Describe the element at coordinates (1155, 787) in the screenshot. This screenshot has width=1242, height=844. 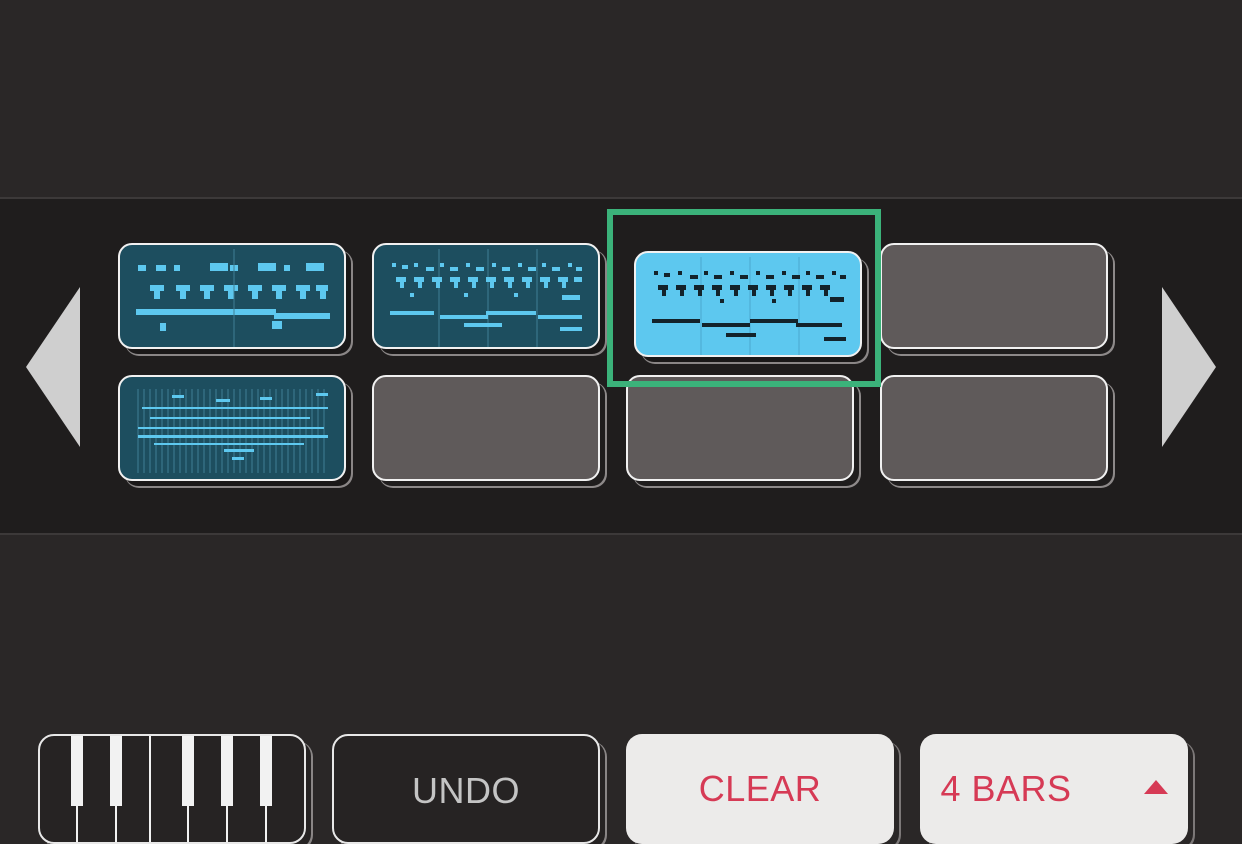
I see `caret-up-icon` at that location.